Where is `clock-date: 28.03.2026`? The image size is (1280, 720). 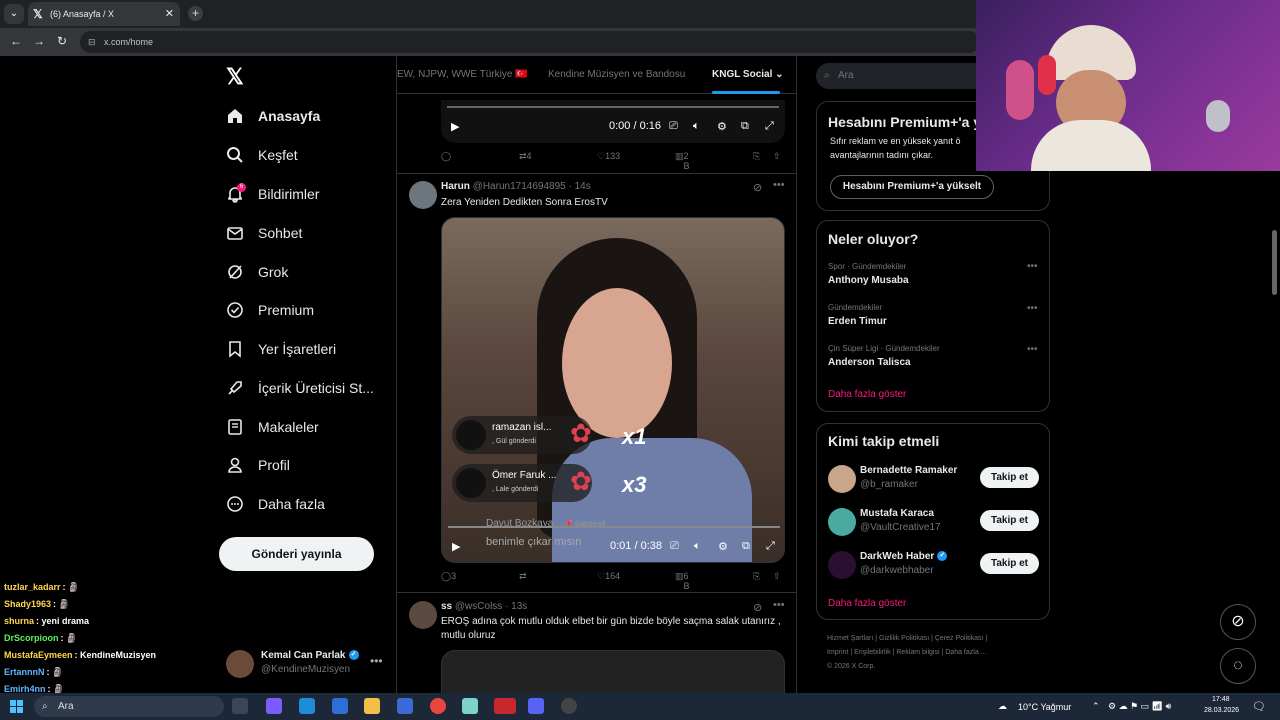 clock-date: 28.03.2026 is located at coordinates (1221, 710).